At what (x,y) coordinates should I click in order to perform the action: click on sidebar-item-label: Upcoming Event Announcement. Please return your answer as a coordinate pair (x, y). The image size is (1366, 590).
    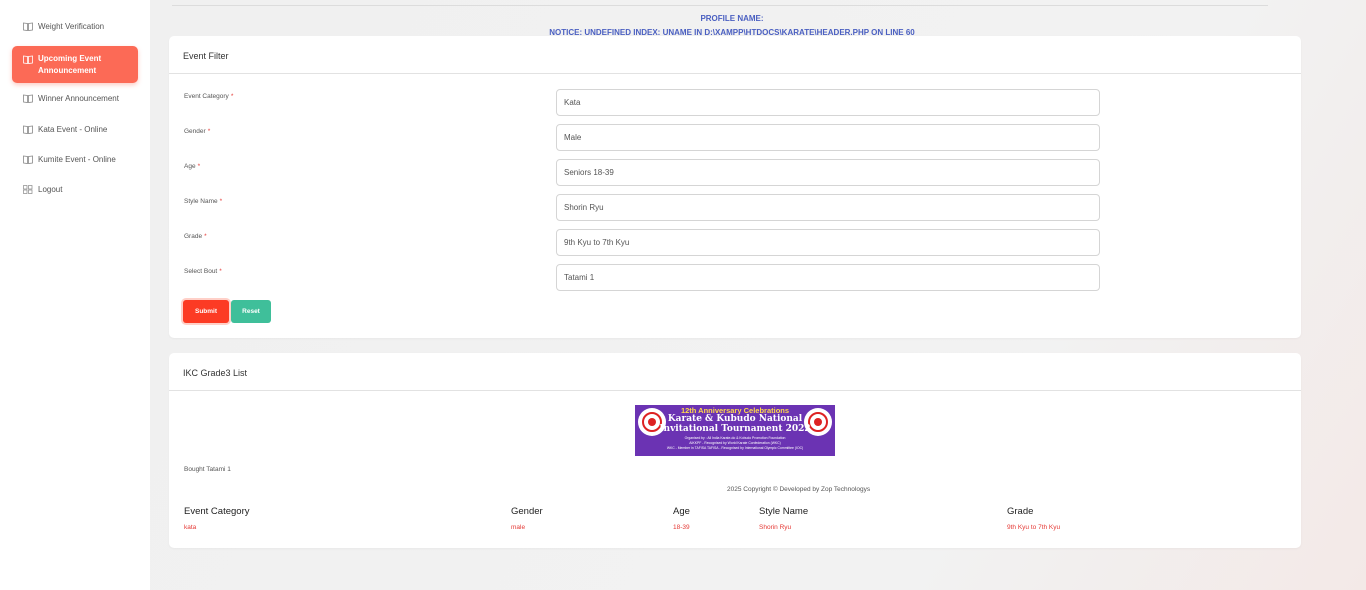
    Looking at the image, I should click on (70, 64).